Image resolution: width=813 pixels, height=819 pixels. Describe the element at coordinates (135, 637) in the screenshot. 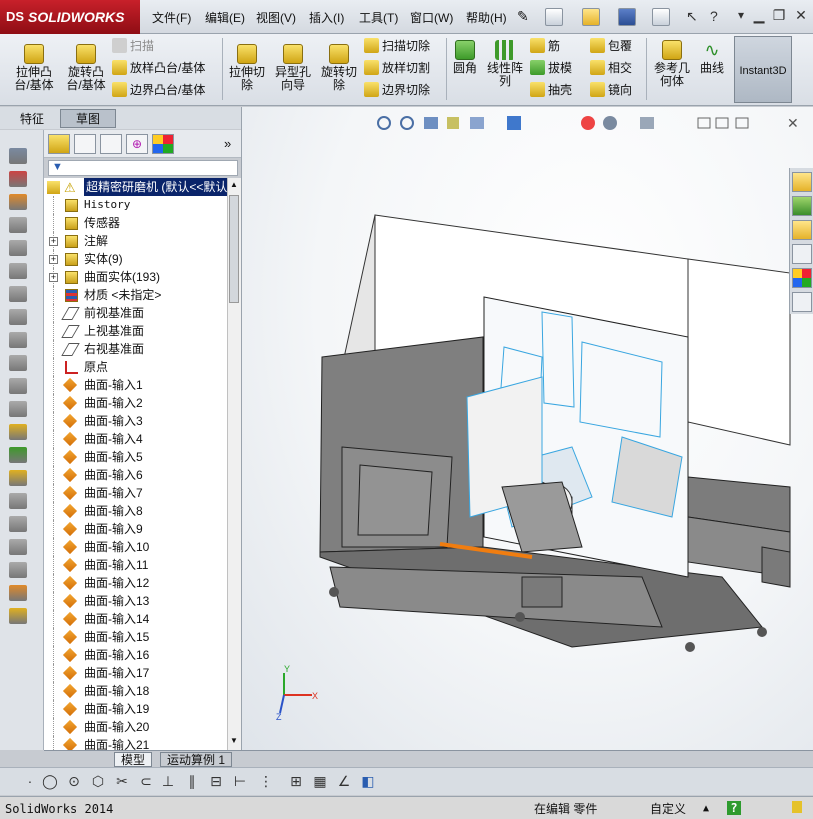

I see `tree-item: 曲面-输入15` at that location.